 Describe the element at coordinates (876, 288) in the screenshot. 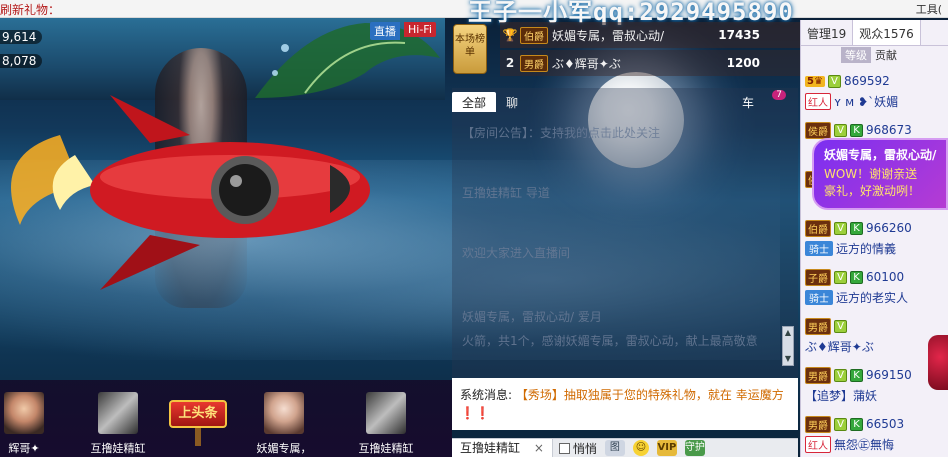

I see `audience-row: 子爵 V K 60100 骑士 远方的老实人` at that location.